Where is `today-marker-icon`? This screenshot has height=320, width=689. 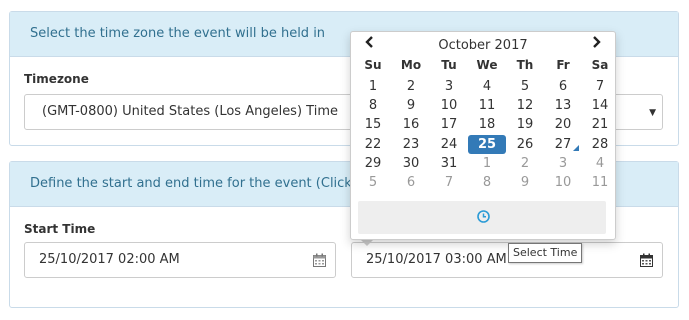 today-marker-icon is located at coordinates (576, 147).